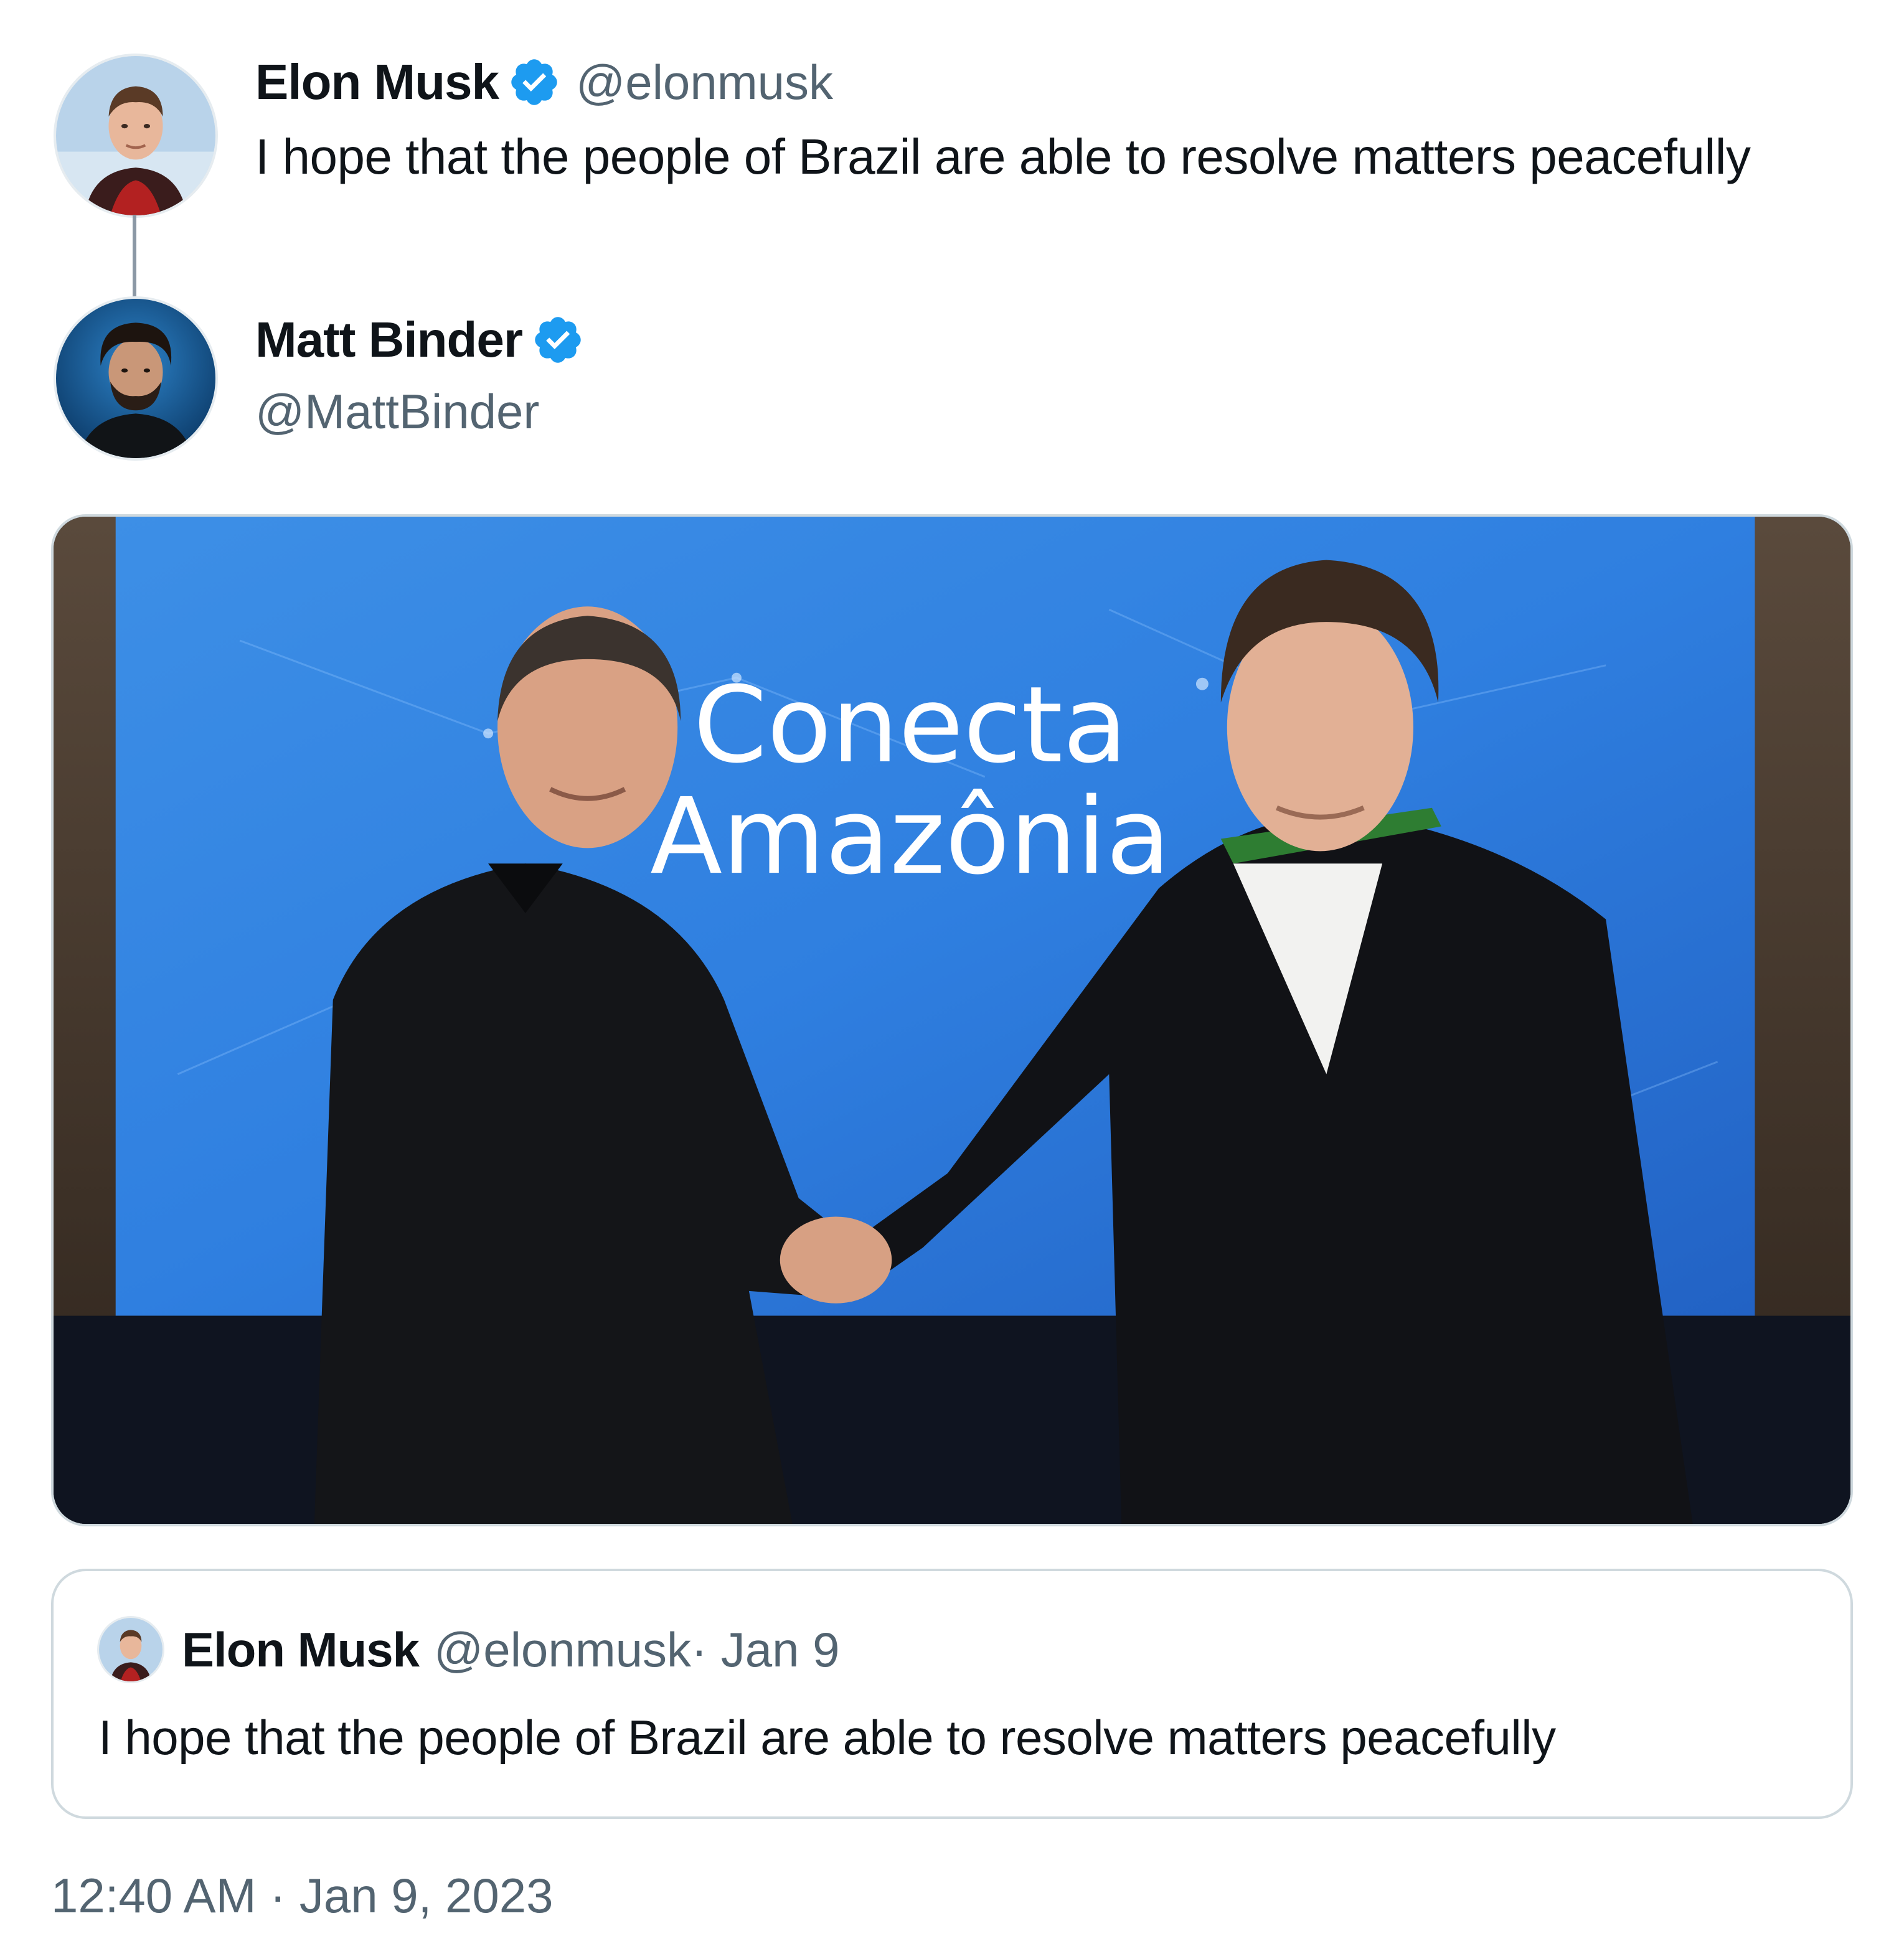  I want to click on reply-tweet-header: Elon Musk @elonmusk, so click(544, 82).